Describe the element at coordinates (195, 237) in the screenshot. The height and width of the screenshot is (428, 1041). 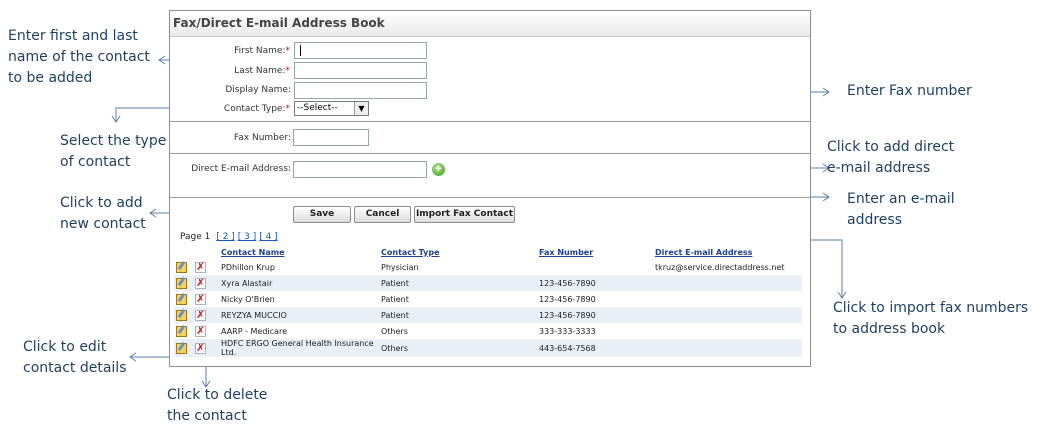
I see `pager-current: Page 1` at that location.